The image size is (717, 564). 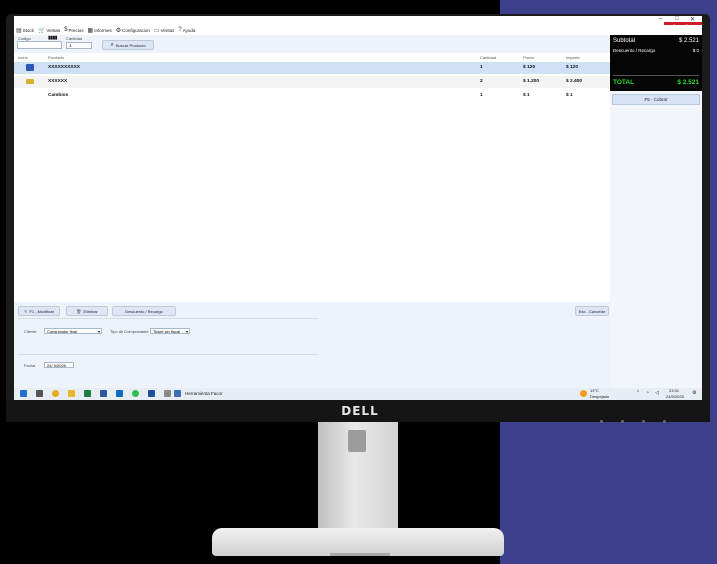 What do you see at coordinates (526, 95) in the screenshot?
I see `cell-precio: $ 1` at bounding box center [526, 95].